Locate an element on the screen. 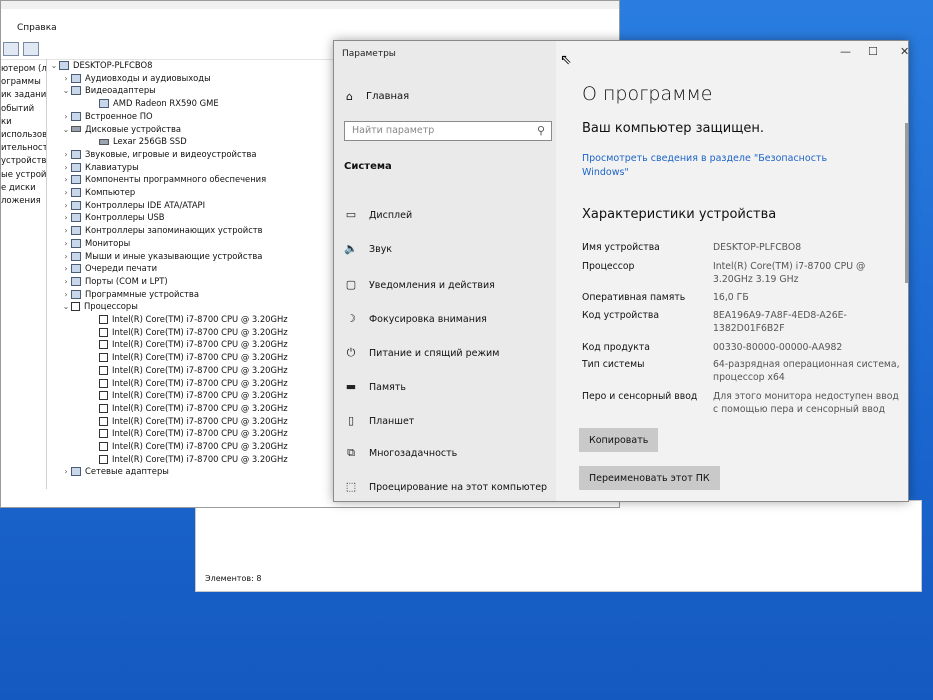 The height and width of the screenshot is (700, 933). tree-row-label: Lexar 256GB SSD is located at coordinates (150, 141).